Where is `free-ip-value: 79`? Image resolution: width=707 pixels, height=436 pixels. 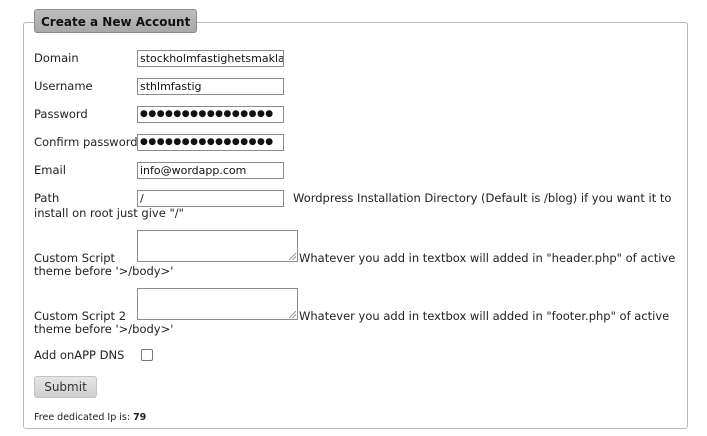
free-ip-value: 79 is located at coordinates (140, 417).